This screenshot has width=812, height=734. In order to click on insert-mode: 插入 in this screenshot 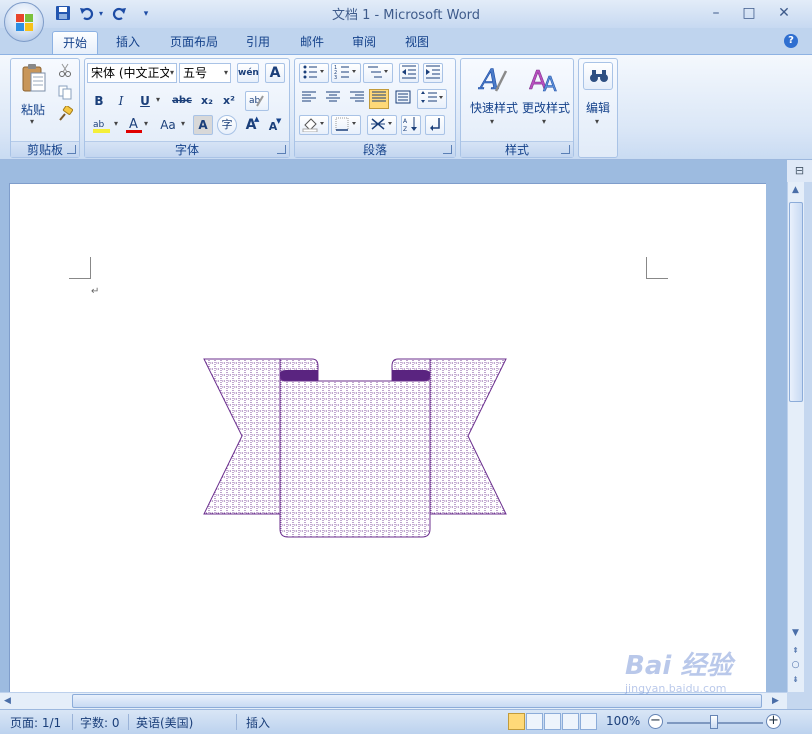, I will do `click(258, 722)`.